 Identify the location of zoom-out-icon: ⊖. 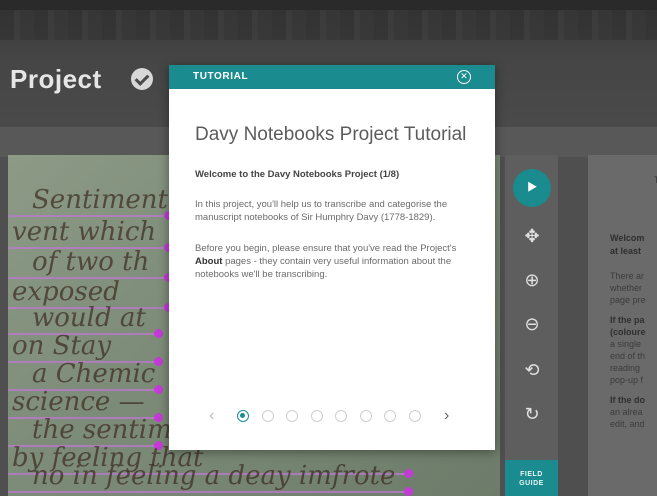
(532, 323).